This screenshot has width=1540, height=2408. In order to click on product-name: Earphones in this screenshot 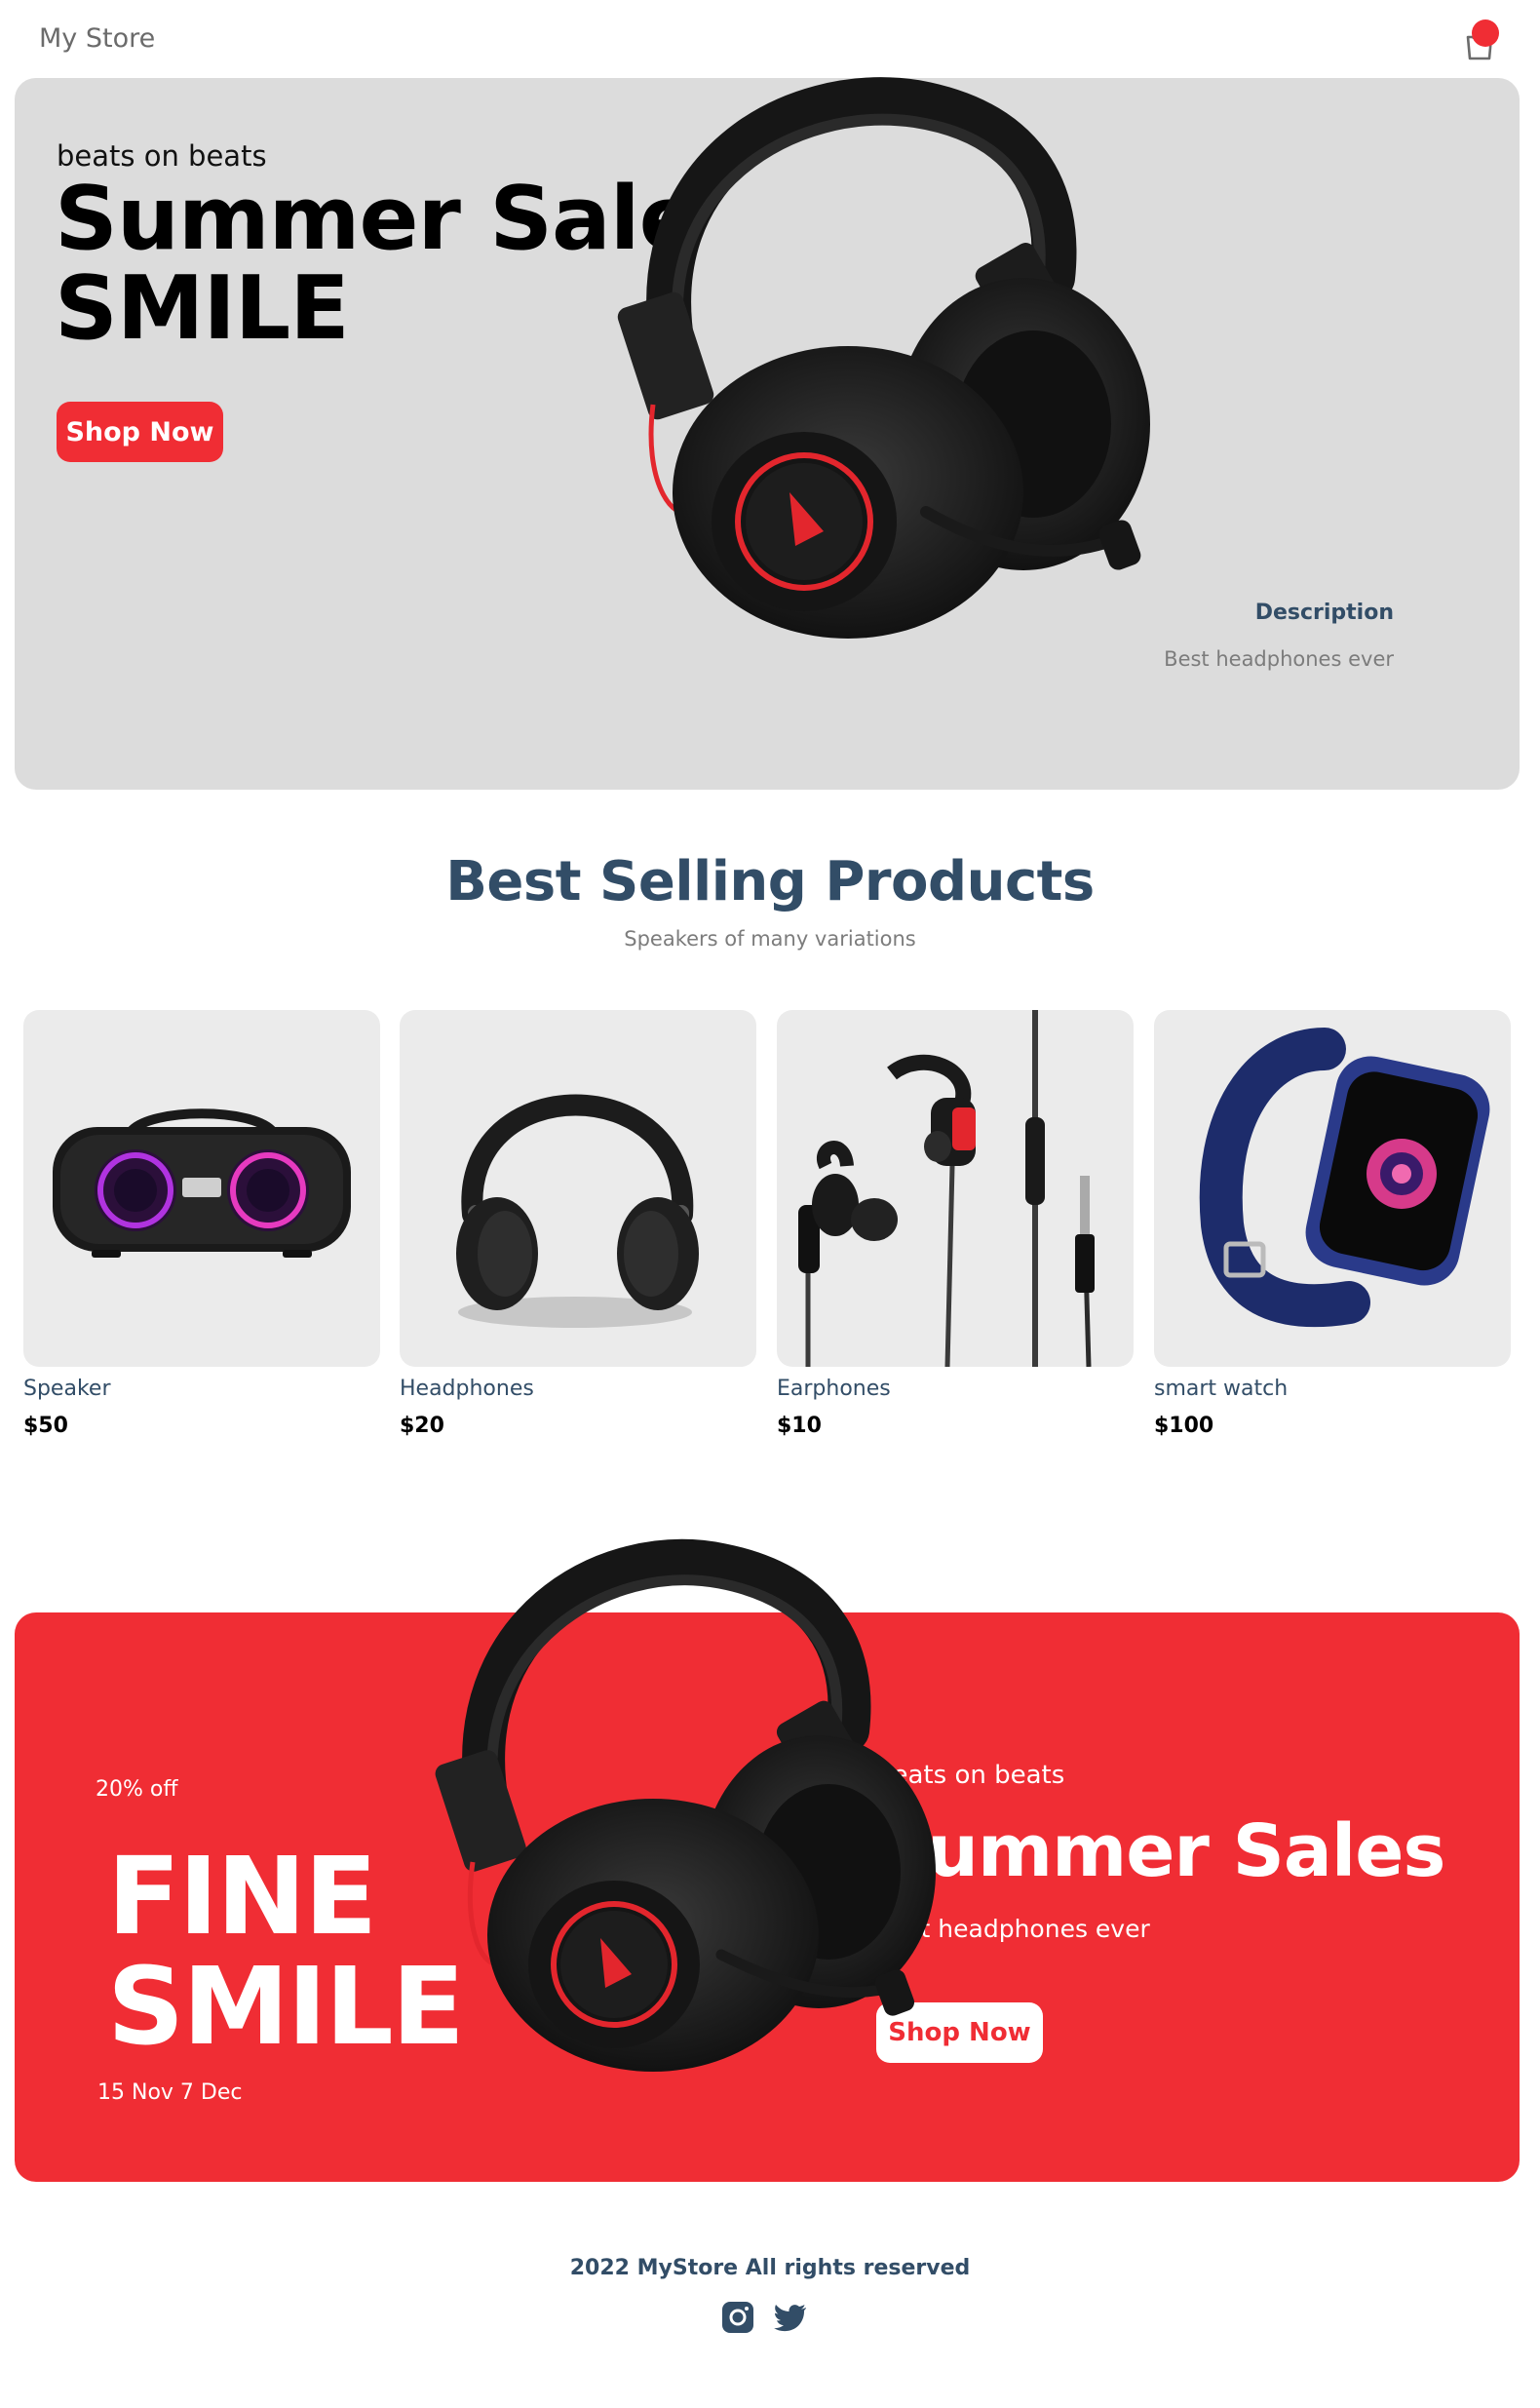, I will do `click(834, 1389)`.